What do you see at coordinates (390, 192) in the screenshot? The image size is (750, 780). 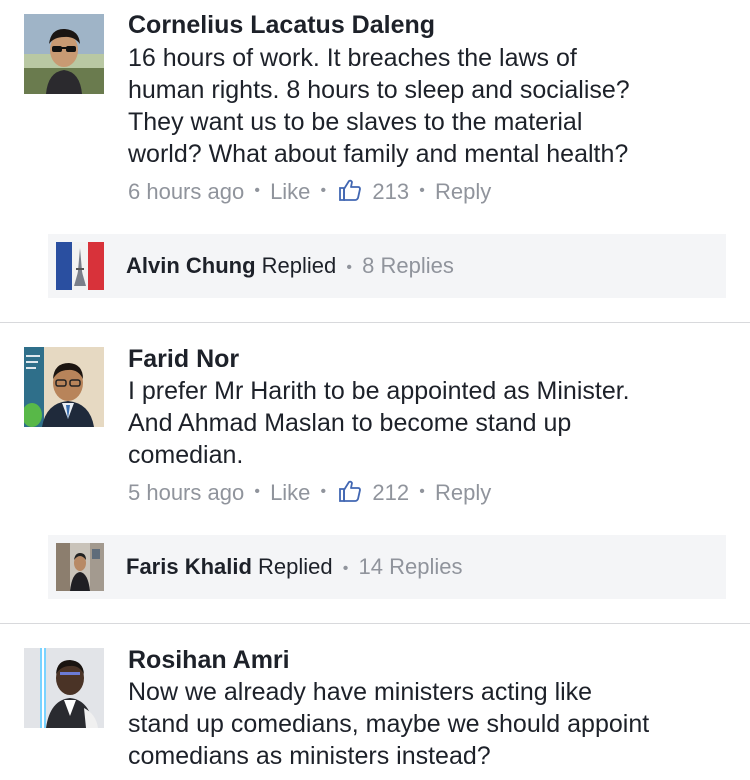 I see `like-count: 213` at bounding box center [390, 192].